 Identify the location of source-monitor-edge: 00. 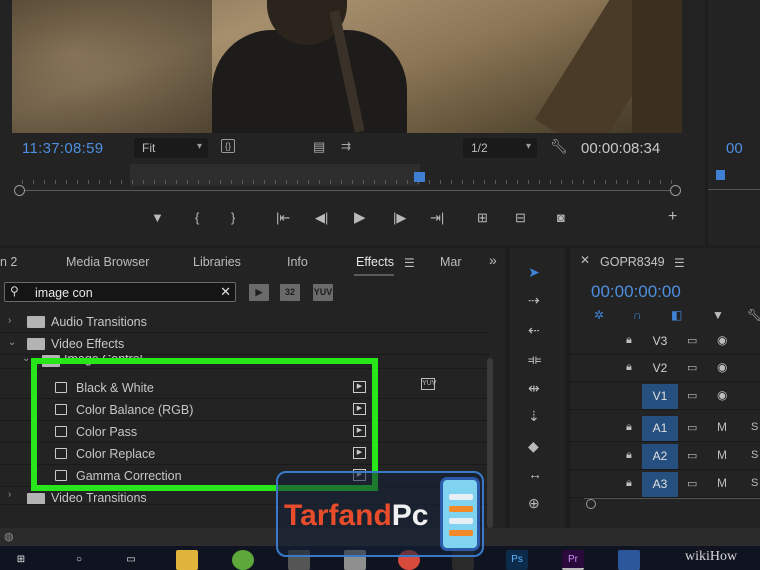
(734, 122).